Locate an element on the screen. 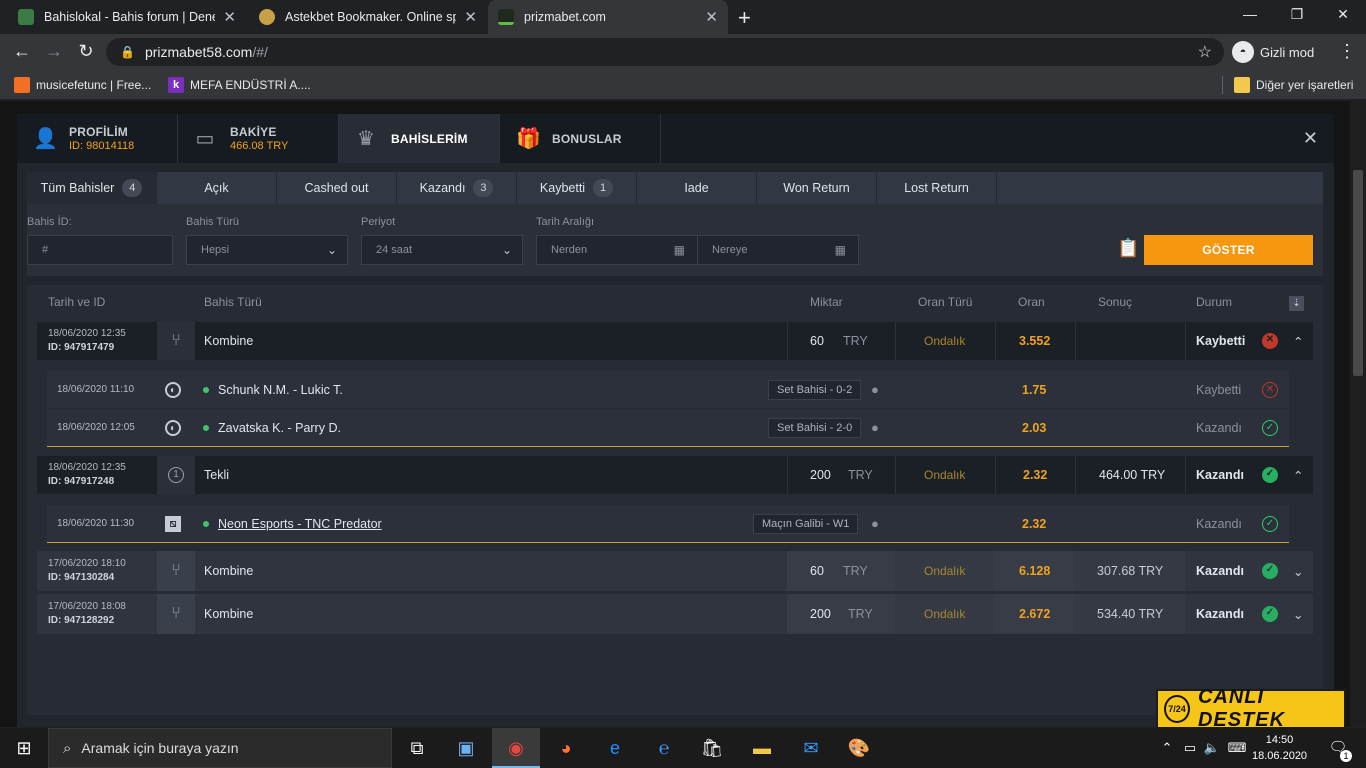 The width and height of the screenshot is (1366, 768). subtab-kaybetti: Kaybetti 1 is located at coordinates (577, 188).